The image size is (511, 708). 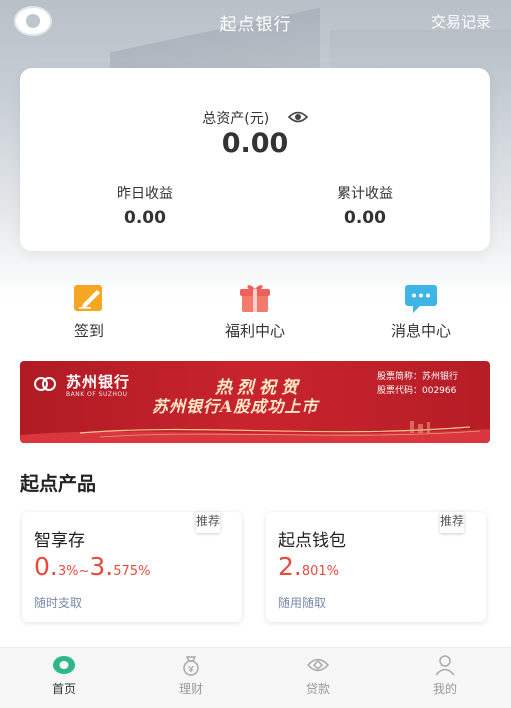 I want to click on message-center-button: 消息中心, so click(x=421, y=311).